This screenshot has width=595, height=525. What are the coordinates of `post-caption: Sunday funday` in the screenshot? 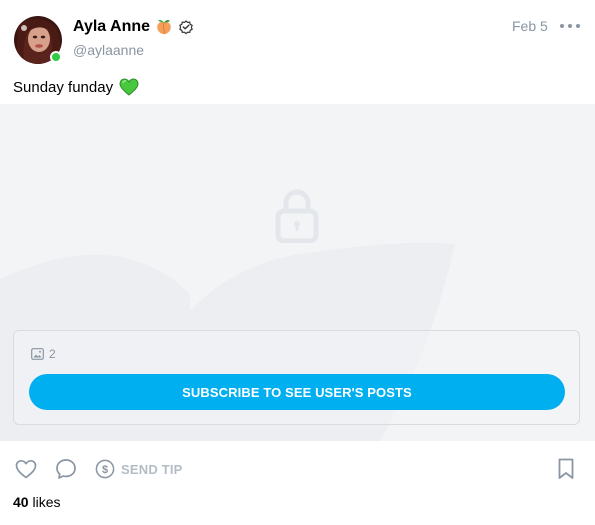 It's located at (76, 87).